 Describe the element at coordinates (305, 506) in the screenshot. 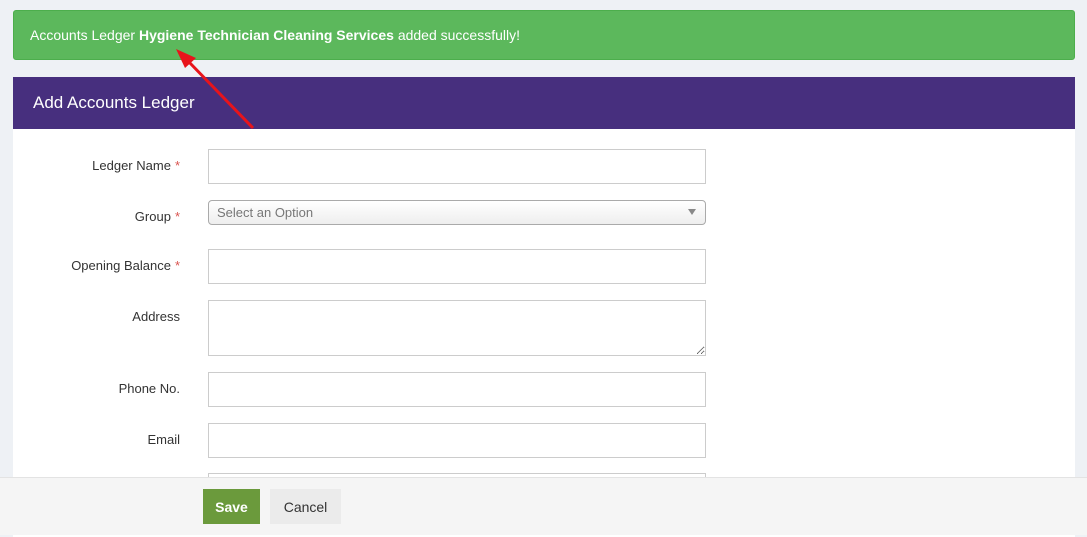

I see `cancel-button: Cancel` at that location.